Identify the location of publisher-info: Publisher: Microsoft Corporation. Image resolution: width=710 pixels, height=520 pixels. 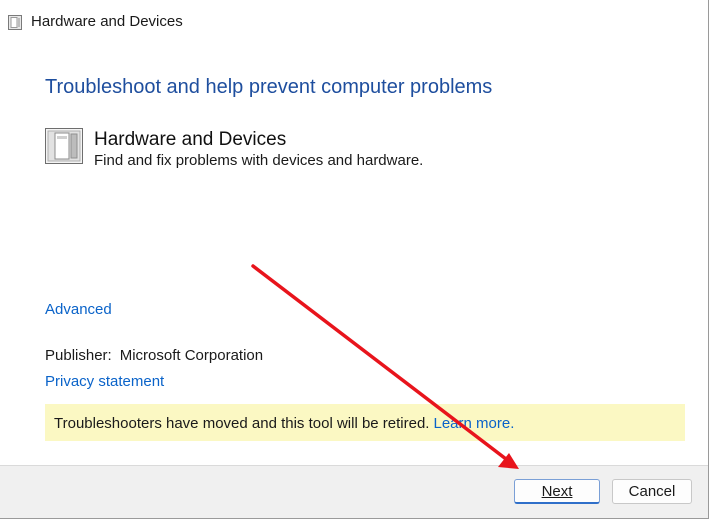
(154, 355).